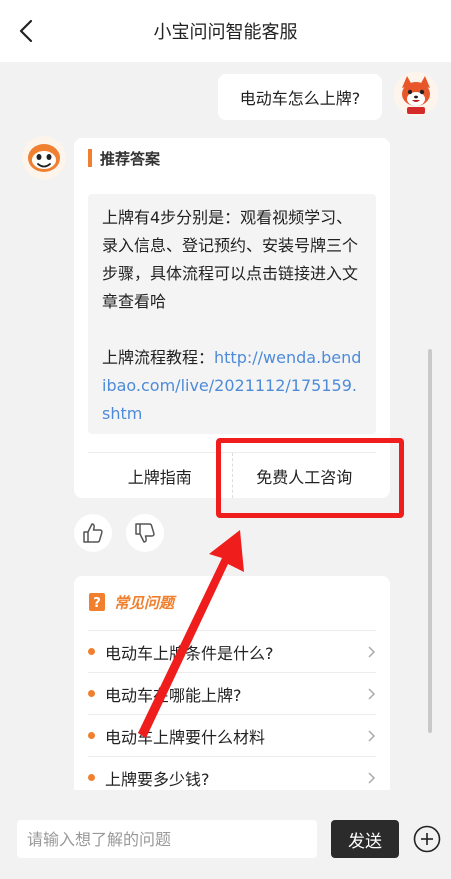  I want to click on answer-header: 推荐答案, so click(124, 158).